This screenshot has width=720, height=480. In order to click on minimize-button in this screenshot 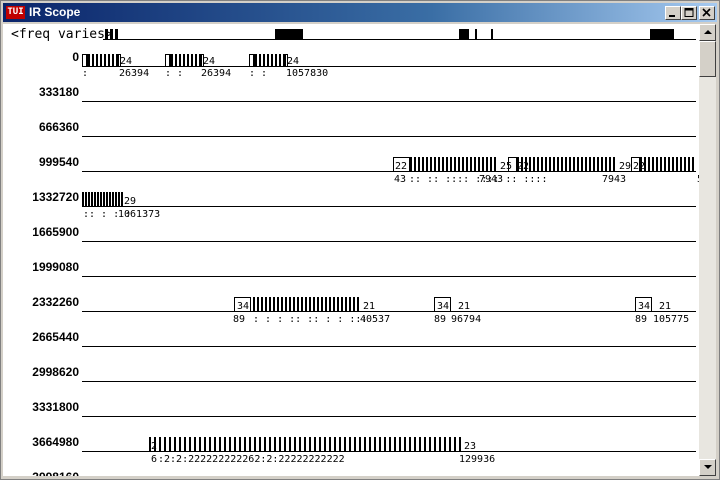, I will do `click(673, 13)`.